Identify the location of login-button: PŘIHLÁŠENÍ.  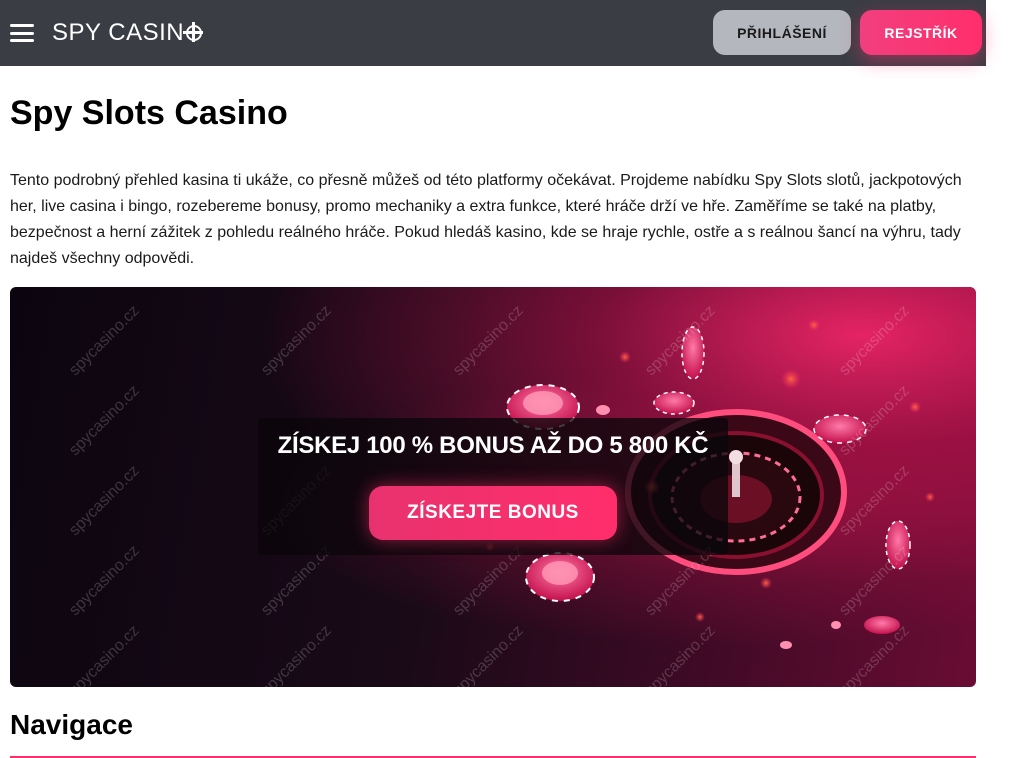
(782, 32).